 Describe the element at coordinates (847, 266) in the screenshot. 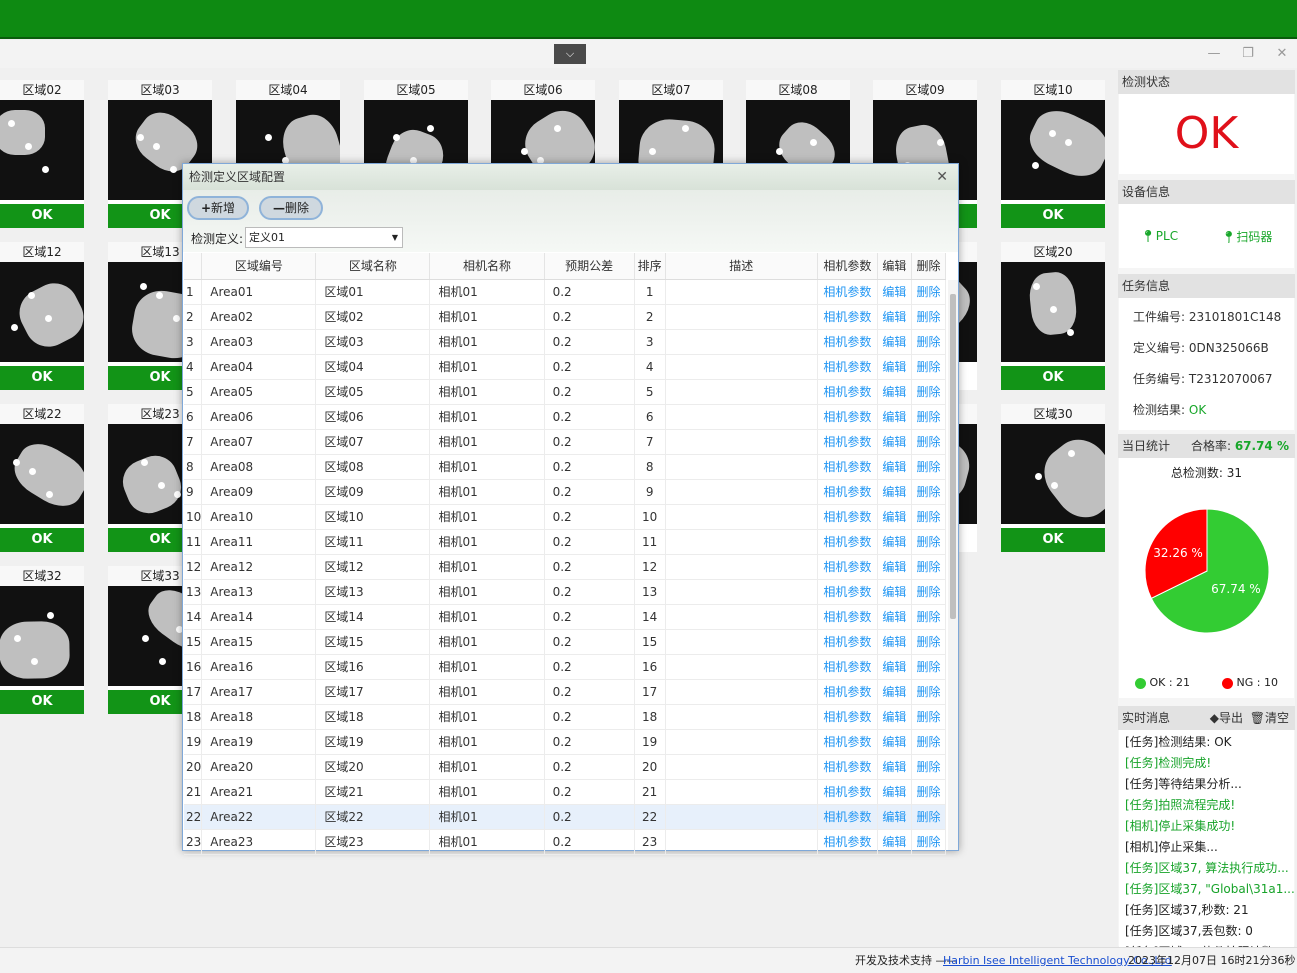

I see `col-header: 相机参数` at that location.